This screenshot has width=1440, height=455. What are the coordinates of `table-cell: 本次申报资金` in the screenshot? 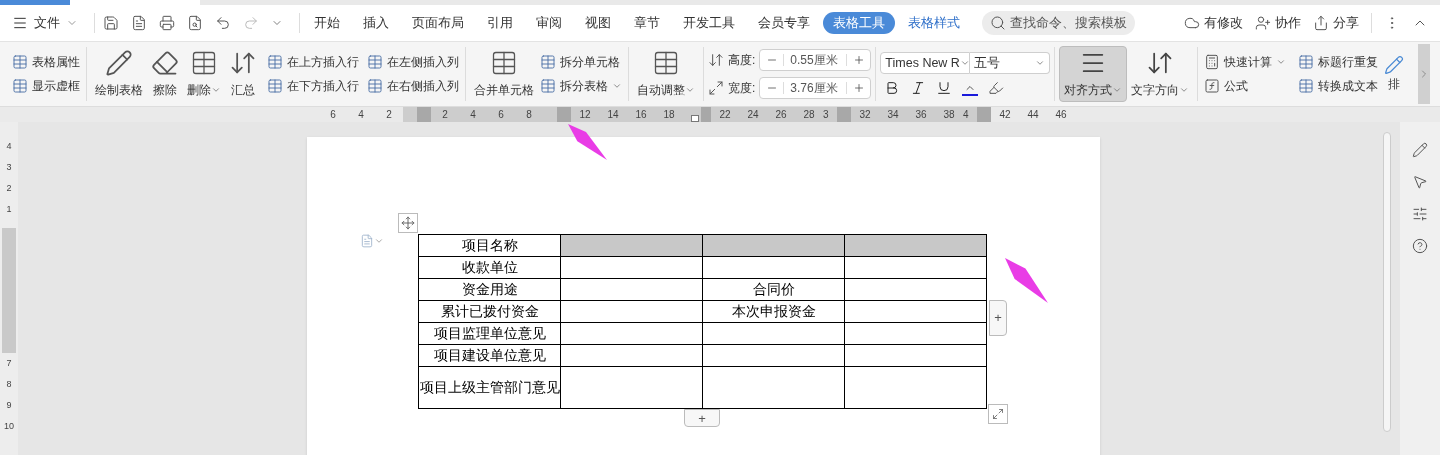 It's located at (773, 311).